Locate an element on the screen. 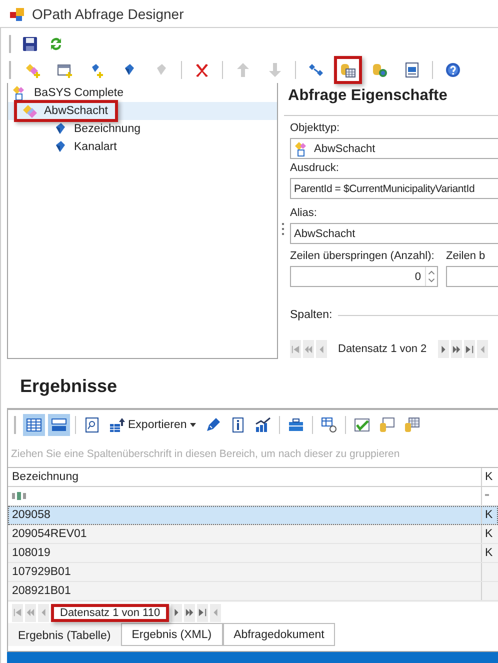 This screenshot has width=498, height=663. tree-item: Kanalart is located at coordinates (142, 147).